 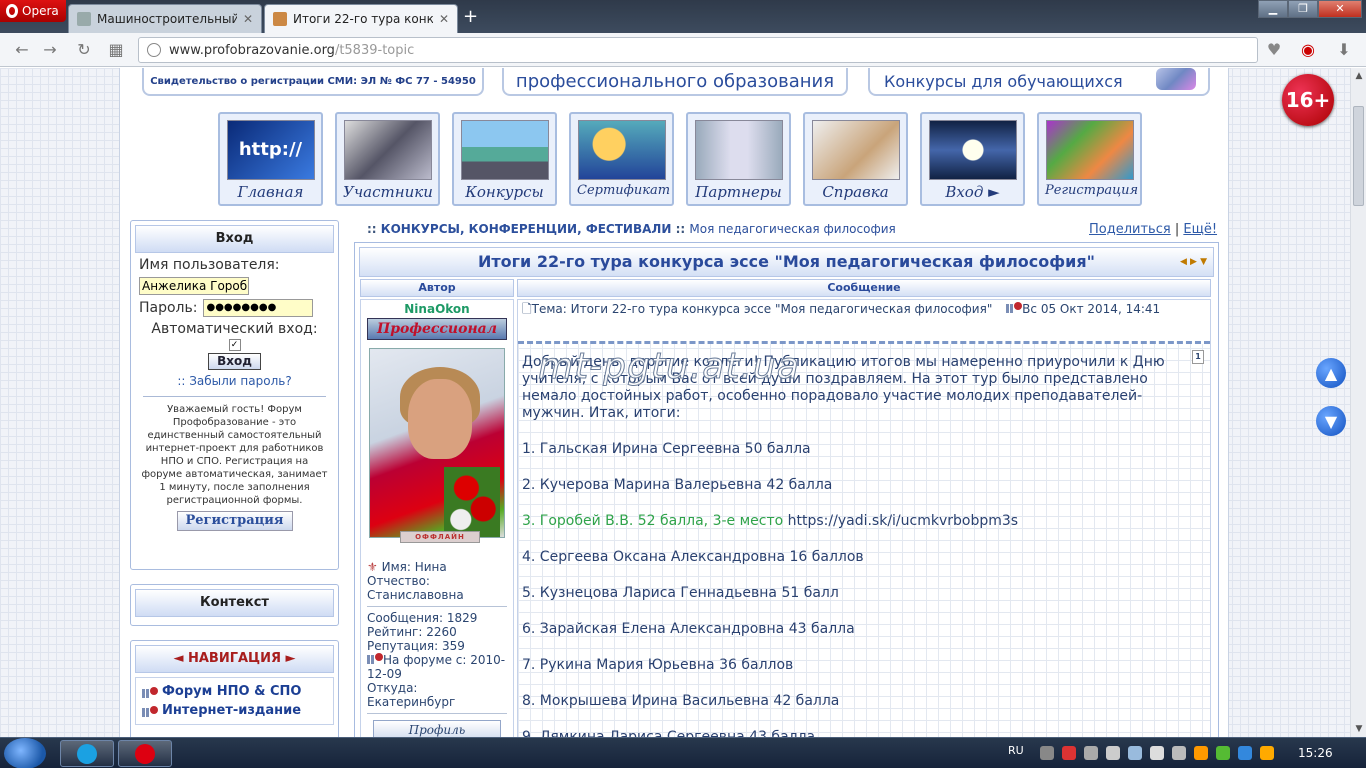 What do you see at coordinates (437, 309) in the screenshot?
I see `author-name-link: NinaOkon` at bounding box center [437, 309].